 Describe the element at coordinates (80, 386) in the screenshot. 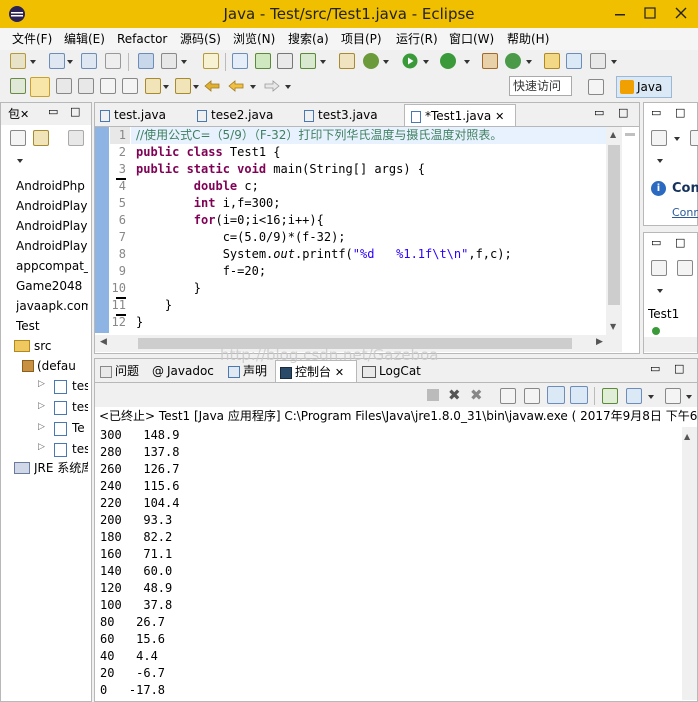

I see `tree-item-java-file: tes` at that location.